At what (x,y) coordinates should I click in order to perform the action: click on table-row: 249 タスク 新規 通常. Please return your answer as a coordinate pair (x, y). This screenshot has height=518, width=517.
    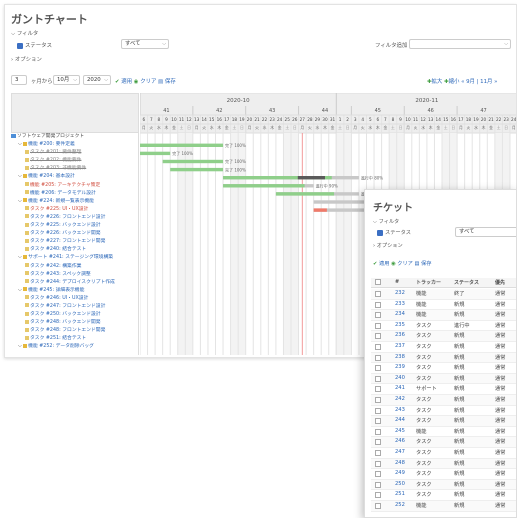
    Looking at the image, I should click on (443, 474).